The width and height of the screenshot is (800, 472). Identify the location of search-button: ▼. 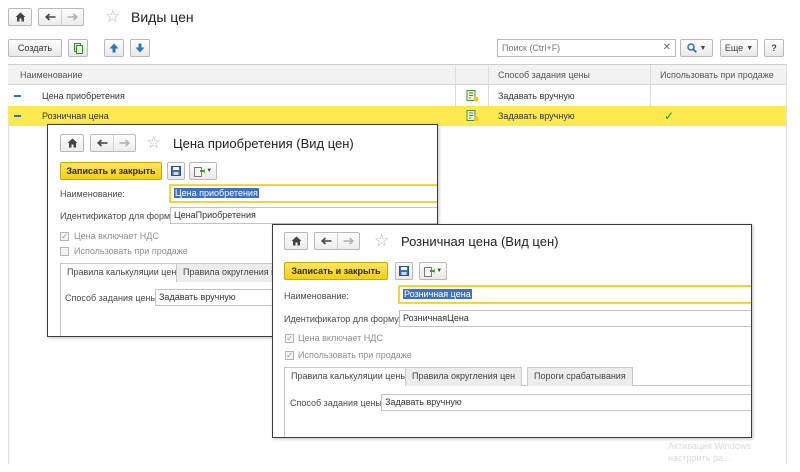
(696, 48).